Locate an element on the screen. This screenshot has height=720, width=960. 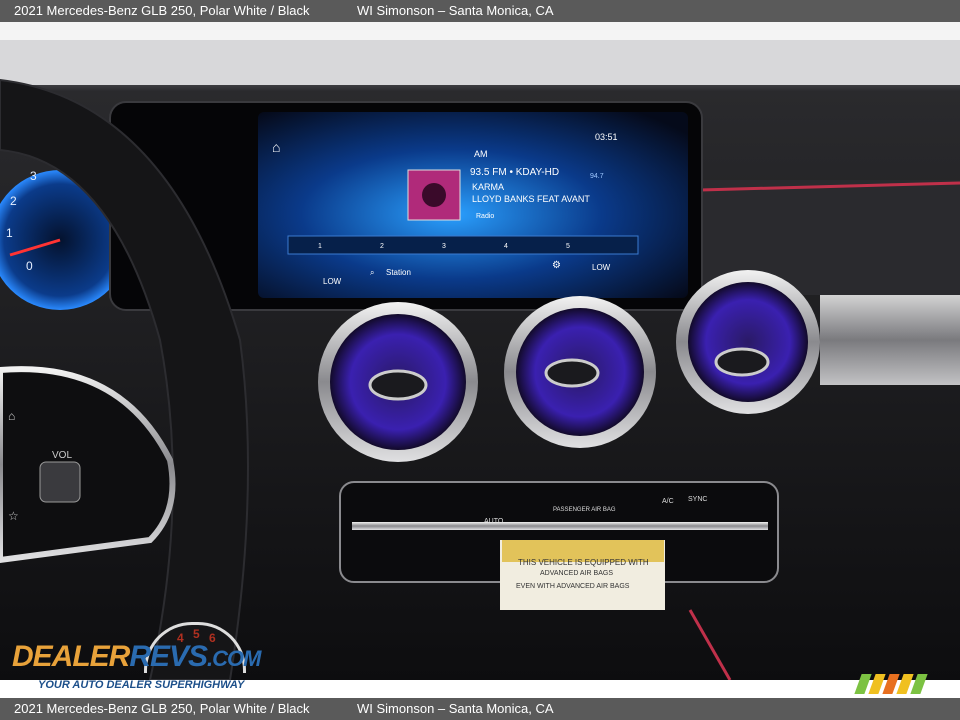
home-icon: ⌂ is located at coordinates (276, 147).